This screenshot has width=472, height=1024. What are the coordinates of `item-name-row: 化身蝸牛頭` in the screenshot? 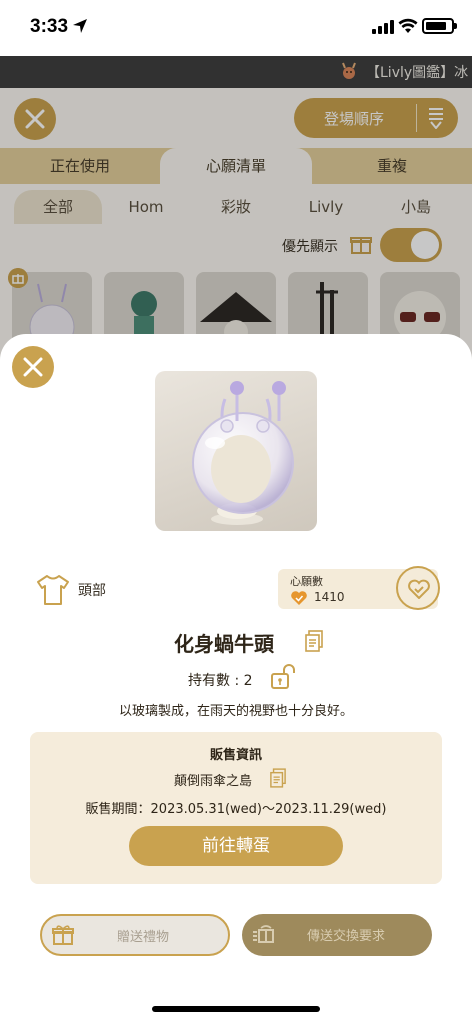 It's located at (236, 642).